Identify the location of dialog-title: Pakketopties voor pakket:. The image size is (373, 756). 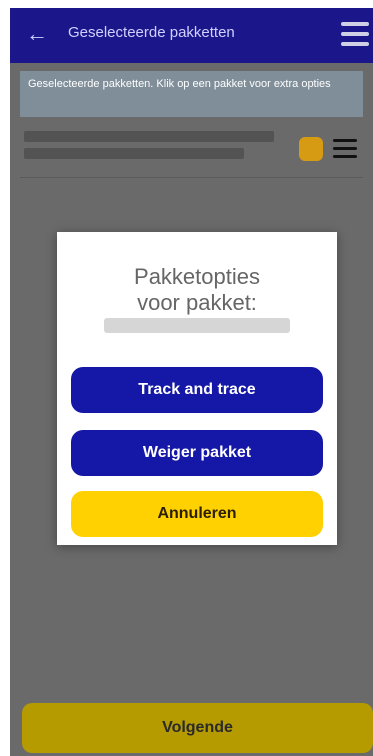
(197, 290).